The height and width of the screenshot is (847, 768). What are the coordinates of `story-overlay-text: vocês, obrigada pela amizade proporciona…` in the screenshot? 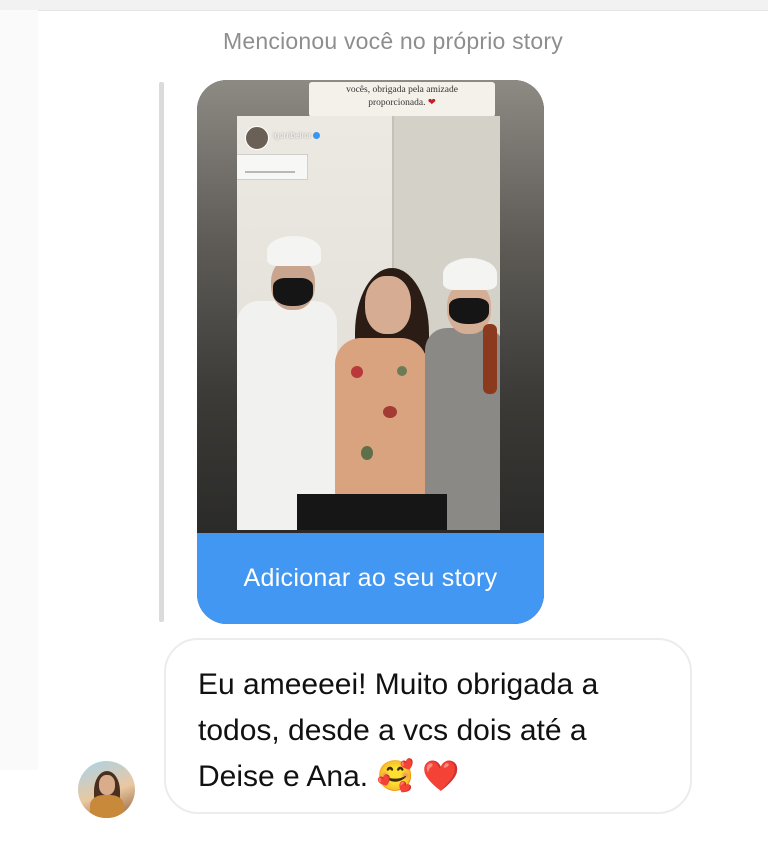 It's located at (402, 99).